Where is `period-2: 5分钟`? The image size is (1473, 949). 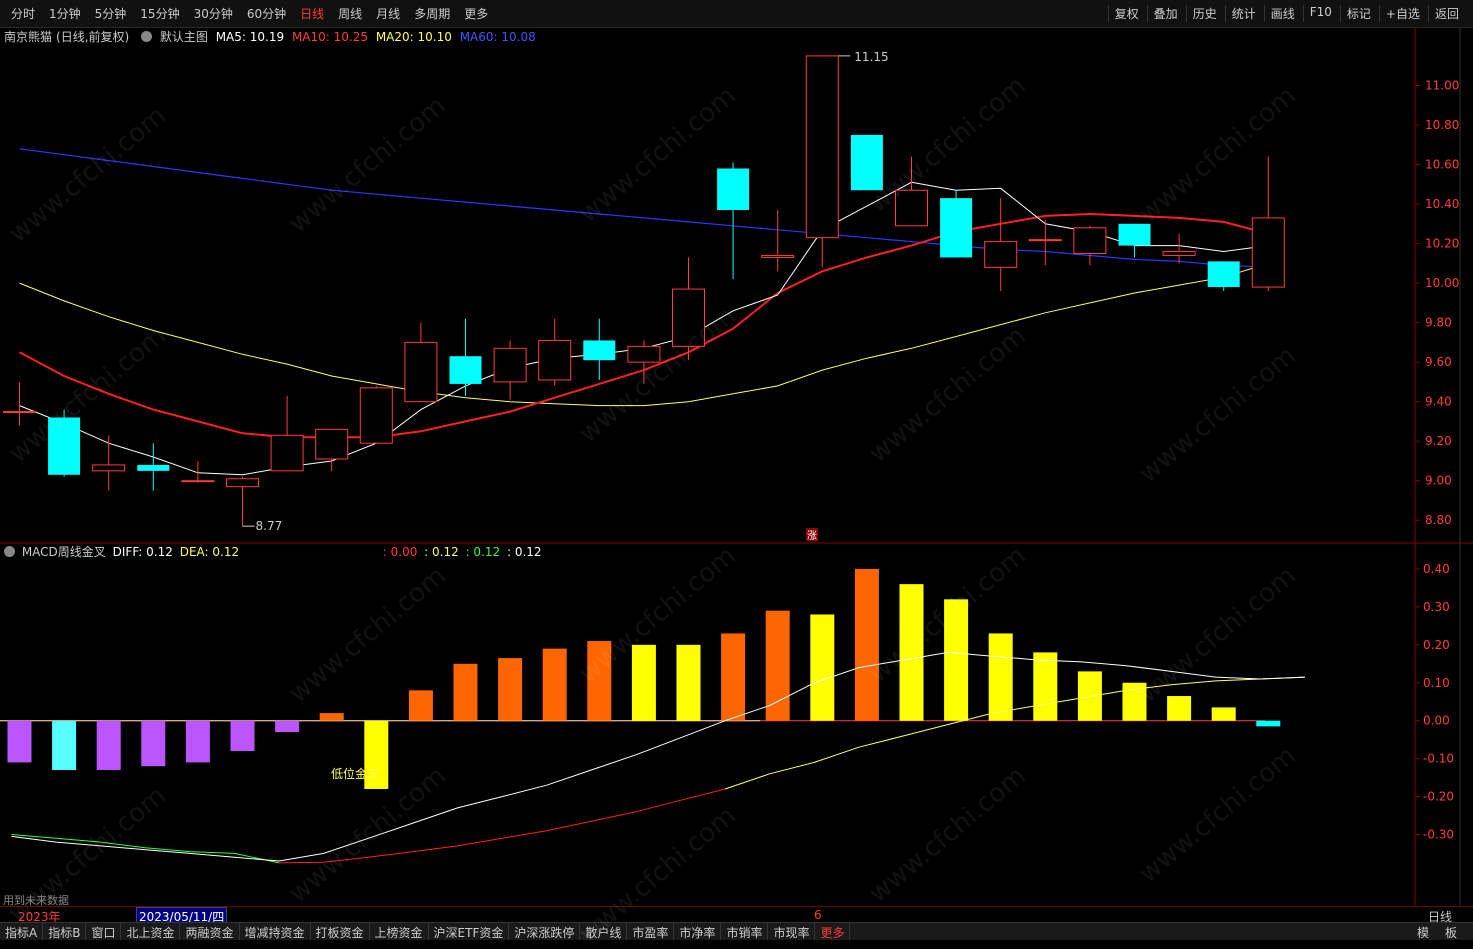
period-2: 5分钟 is located at coordinates (111, 13).